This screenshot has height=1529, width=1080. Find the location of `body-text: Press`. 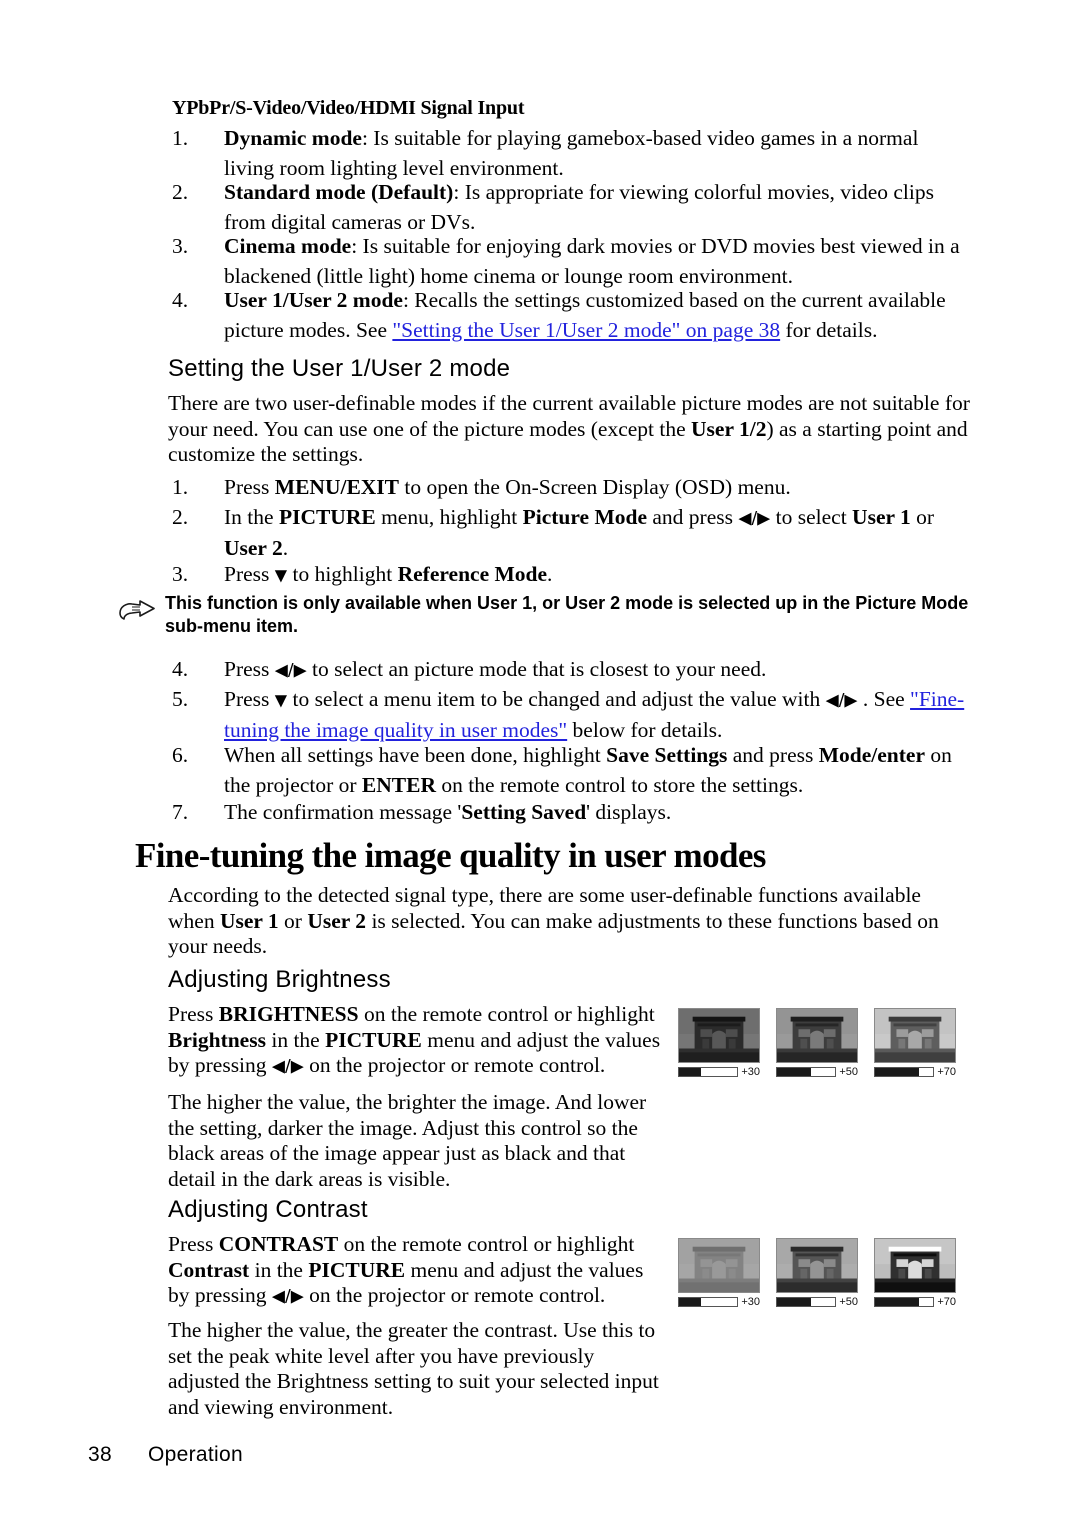

body-text: Press is located at coordinates (193, 1014).